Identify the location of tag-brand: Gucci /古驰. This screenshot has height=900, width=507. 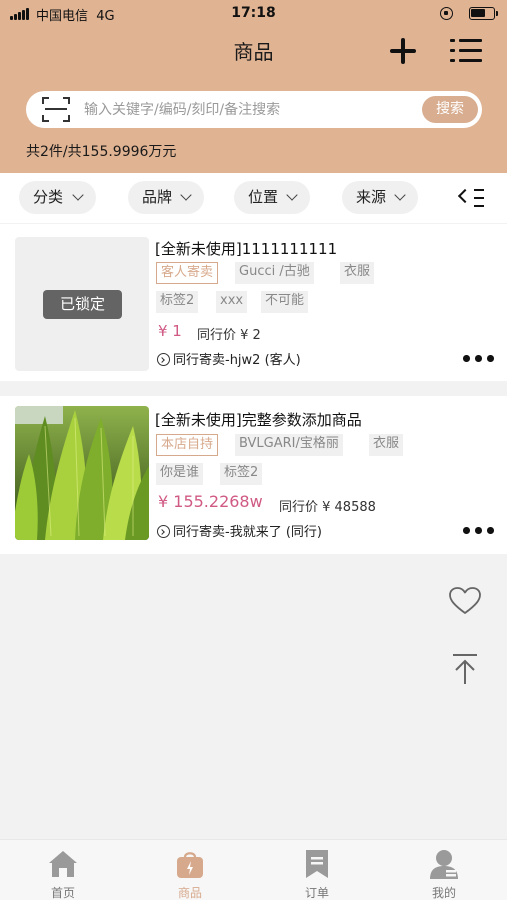
(274, 273).